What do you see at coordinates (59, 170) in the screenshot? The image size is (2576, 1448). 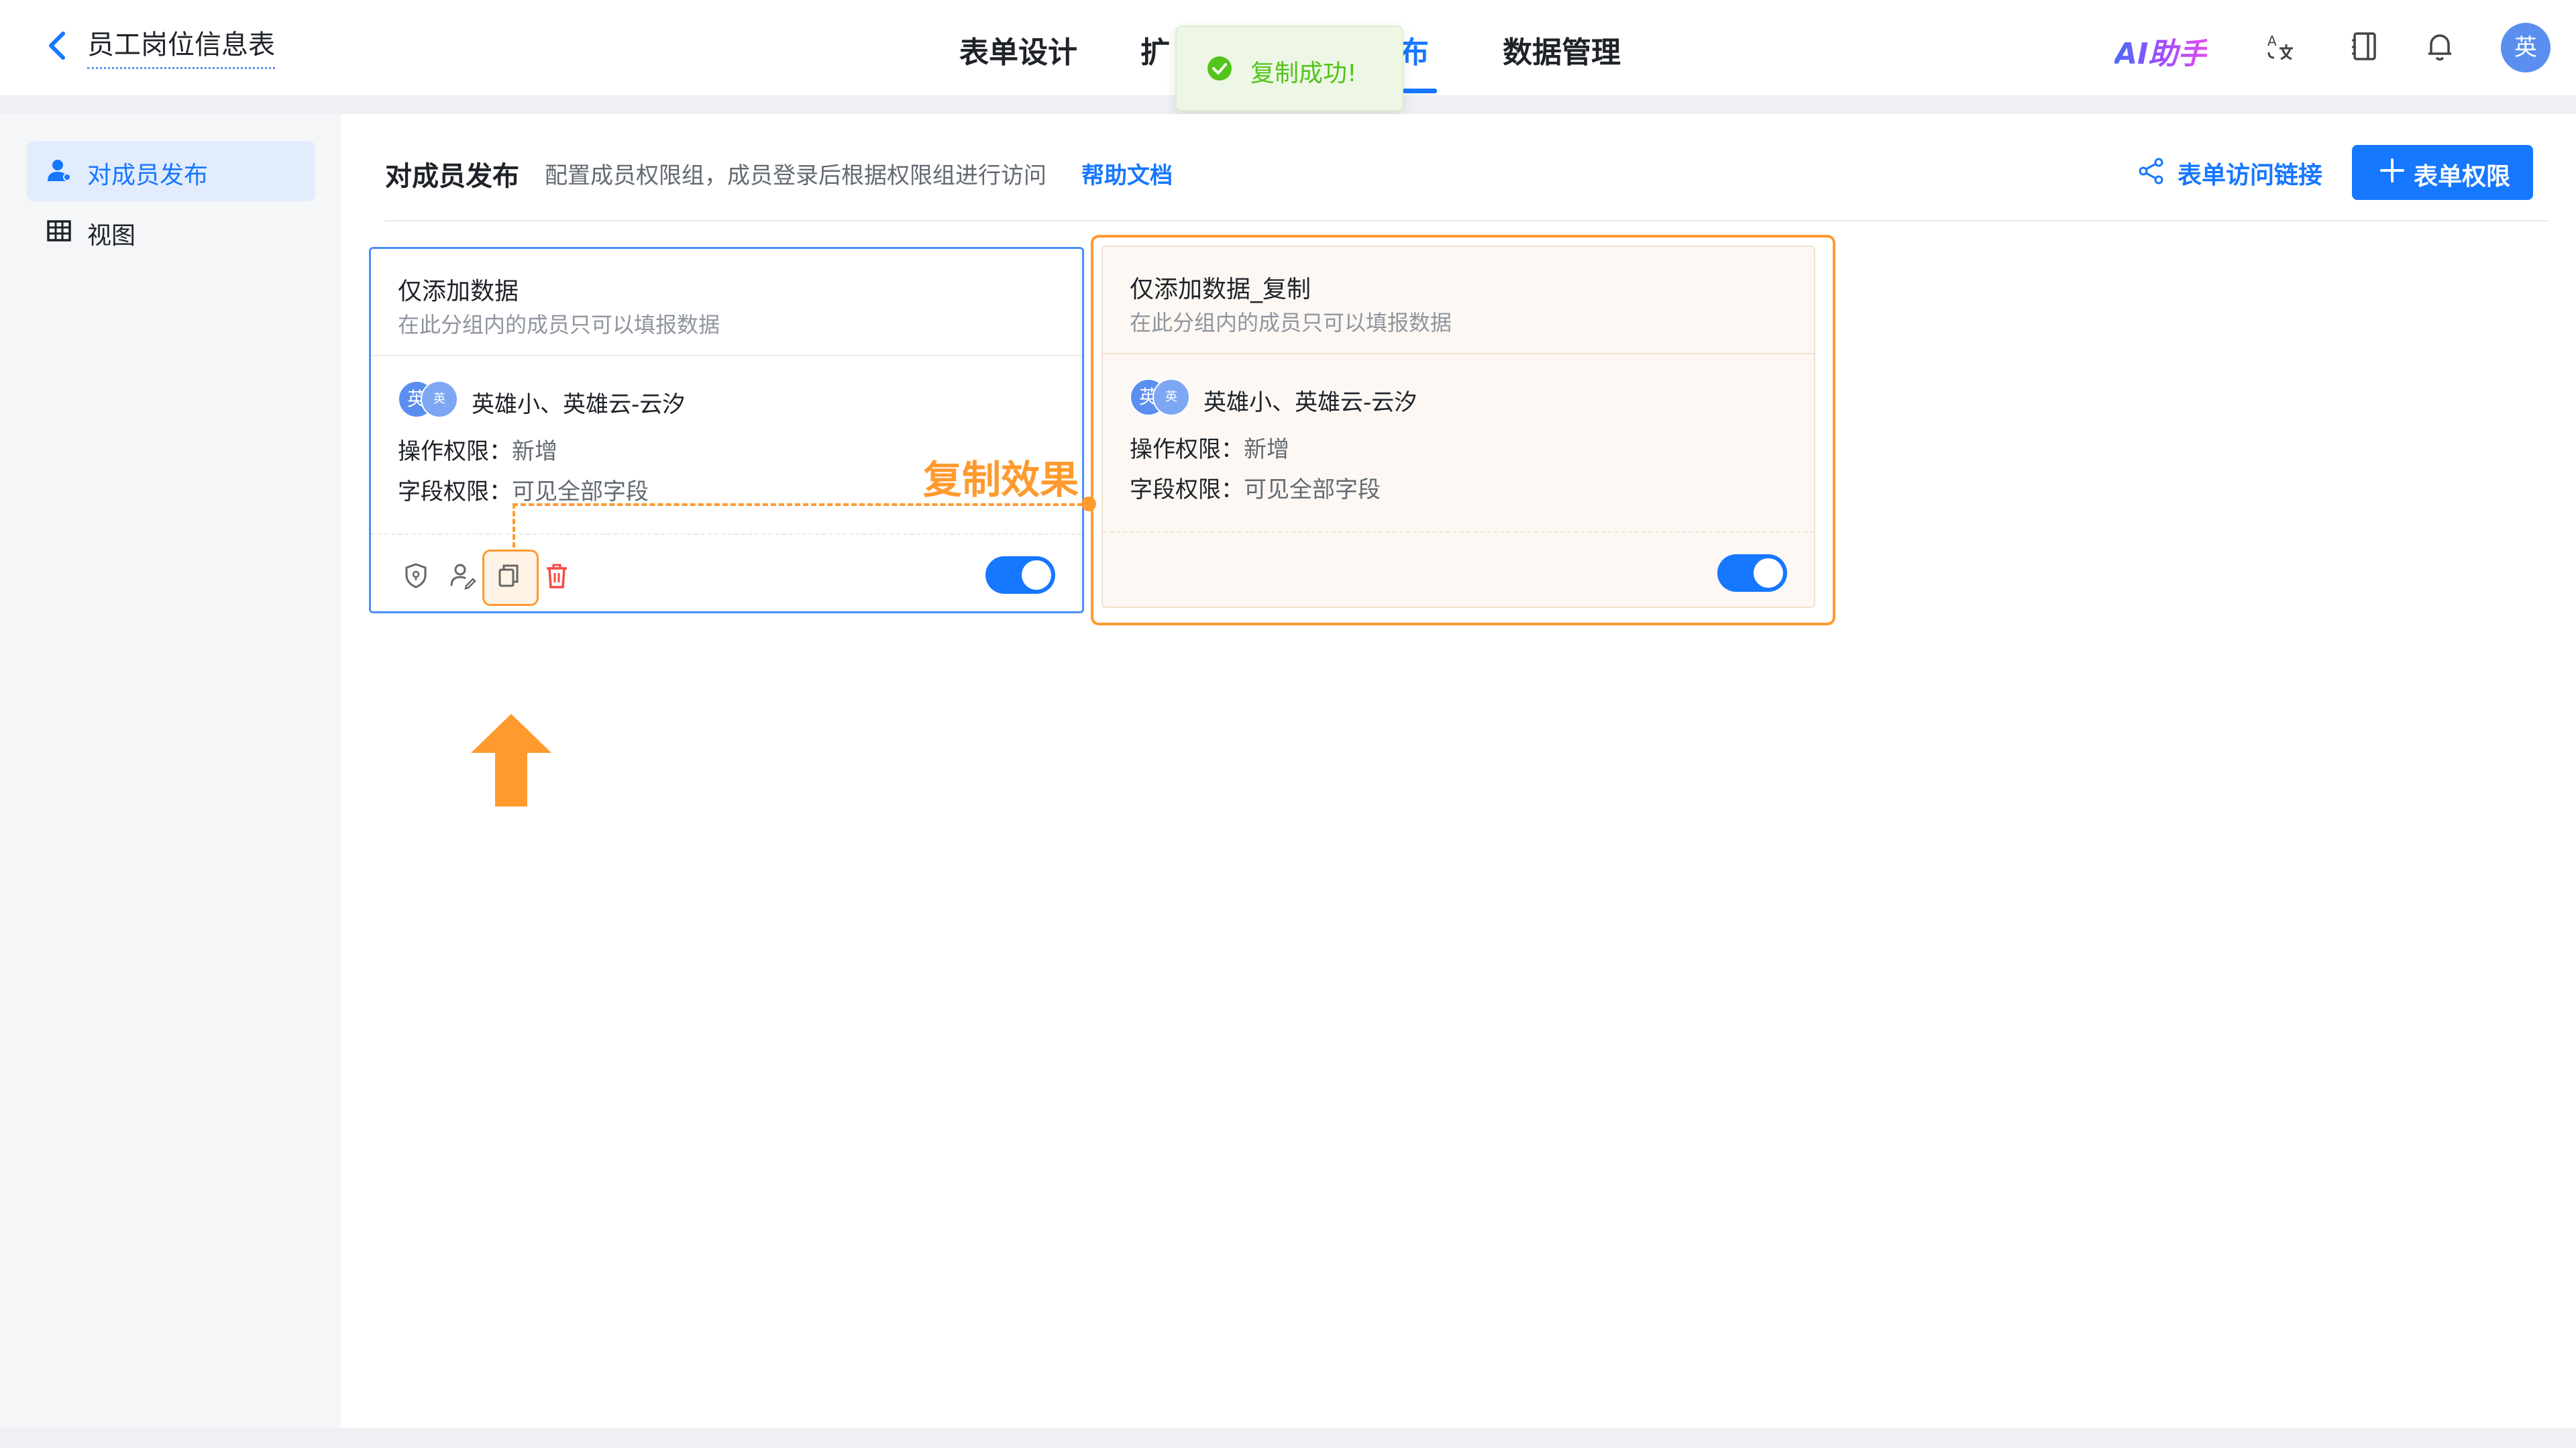 I see `user-icon` at bounding box center [59, 170].